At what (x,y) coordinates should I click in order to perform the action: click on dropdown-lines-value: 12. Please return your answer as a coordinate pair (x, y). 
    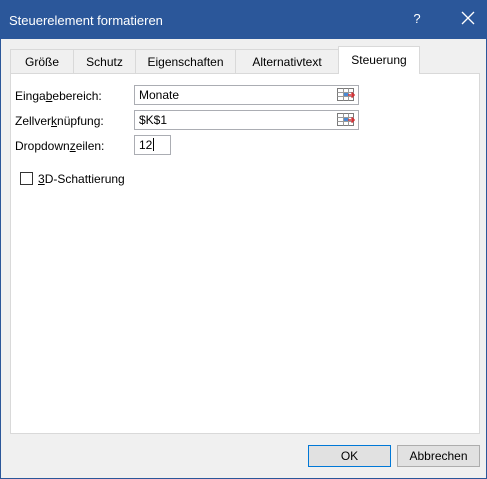
    Looking at the image, I should click on (146, 145).